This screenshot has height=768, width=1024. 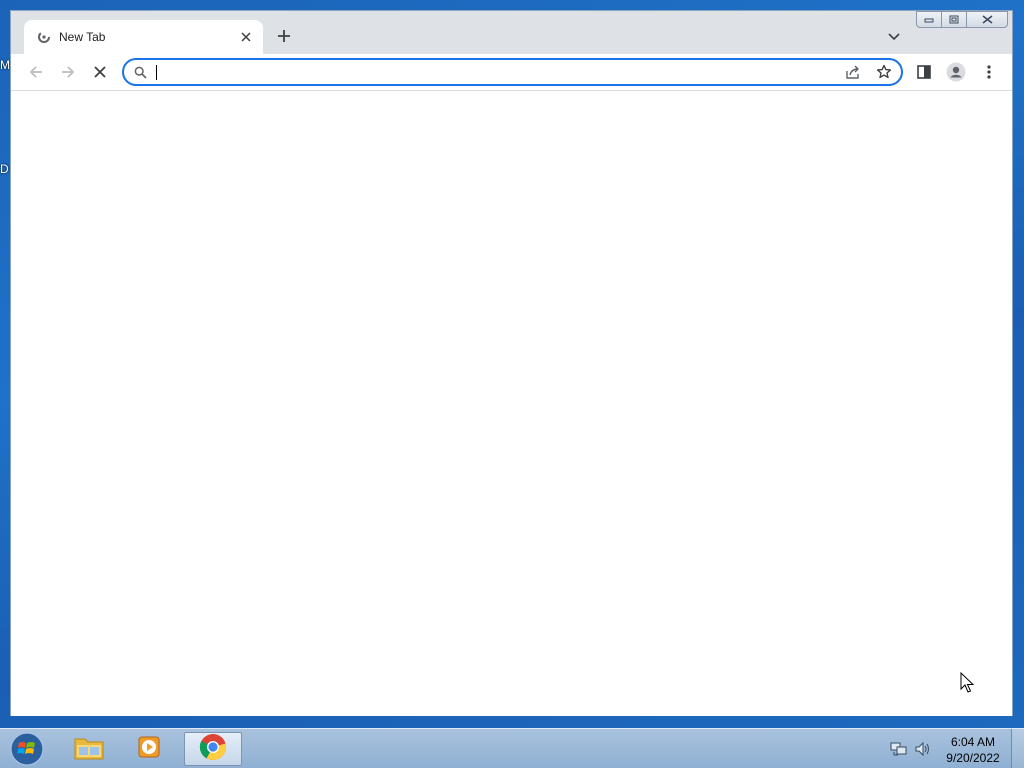 I want to click on search-icon, so click(x=140, y=75).